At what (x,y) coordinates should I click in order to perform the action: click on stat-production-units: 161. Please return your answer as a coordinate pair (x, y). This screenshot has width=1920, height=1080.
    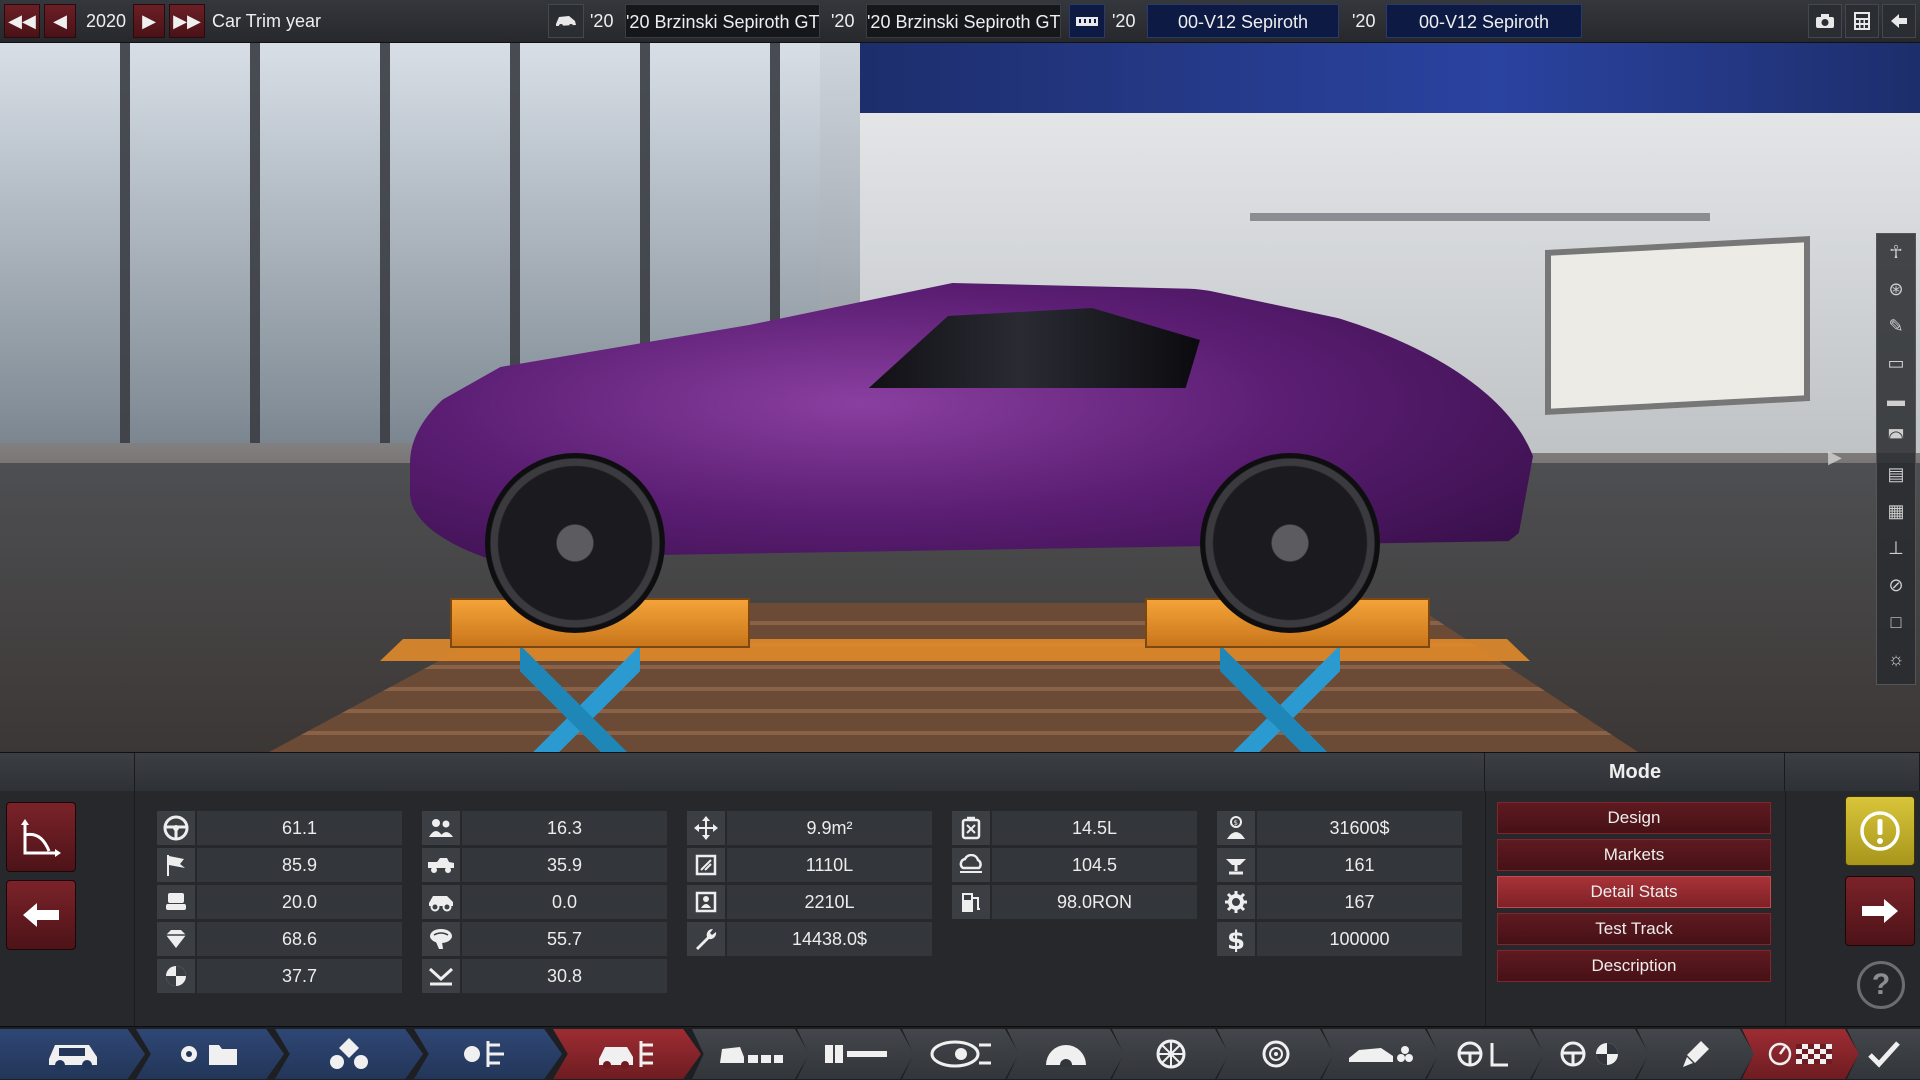
    Looking at the image, I should click on (1339, 865).